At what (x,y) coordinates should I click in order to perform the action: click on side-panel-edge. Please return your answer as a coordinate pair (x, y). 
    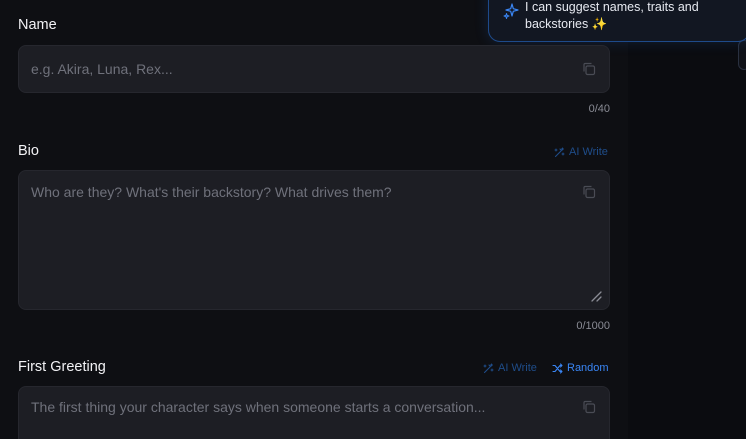
    Looking at the image, I should click on (742, 55).